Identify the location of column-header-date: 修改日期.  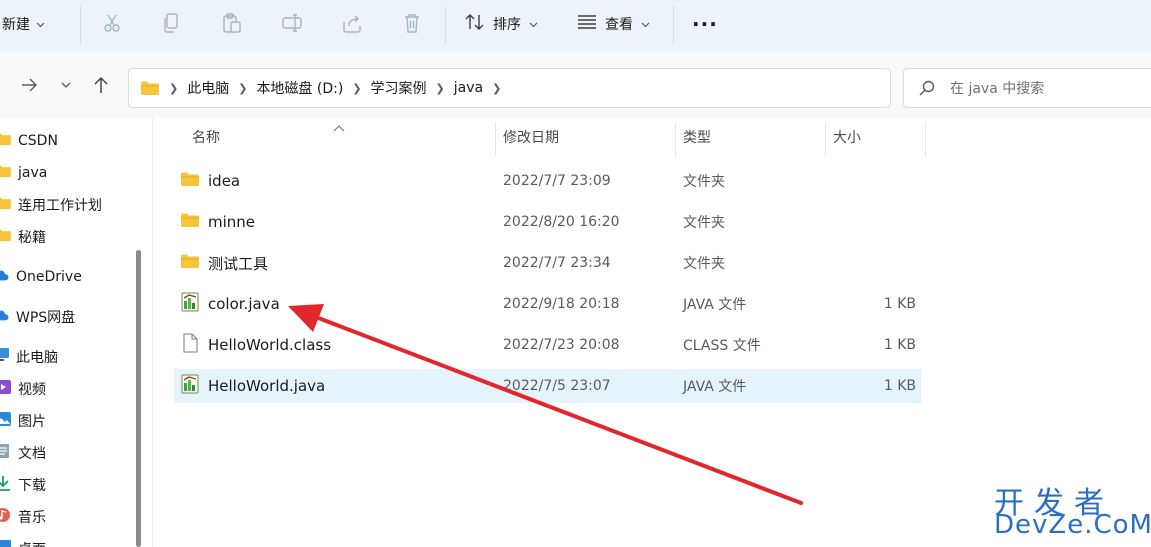
(531, 137).